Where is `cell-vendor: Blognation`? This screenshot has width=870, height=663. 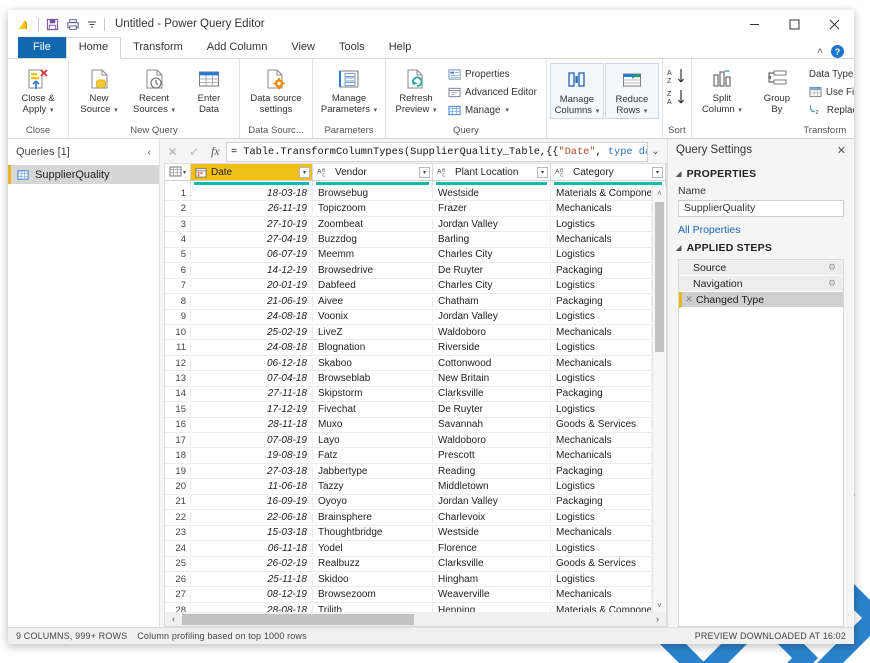 cell-vendor: Blognation is located at coordinates (373, 348).